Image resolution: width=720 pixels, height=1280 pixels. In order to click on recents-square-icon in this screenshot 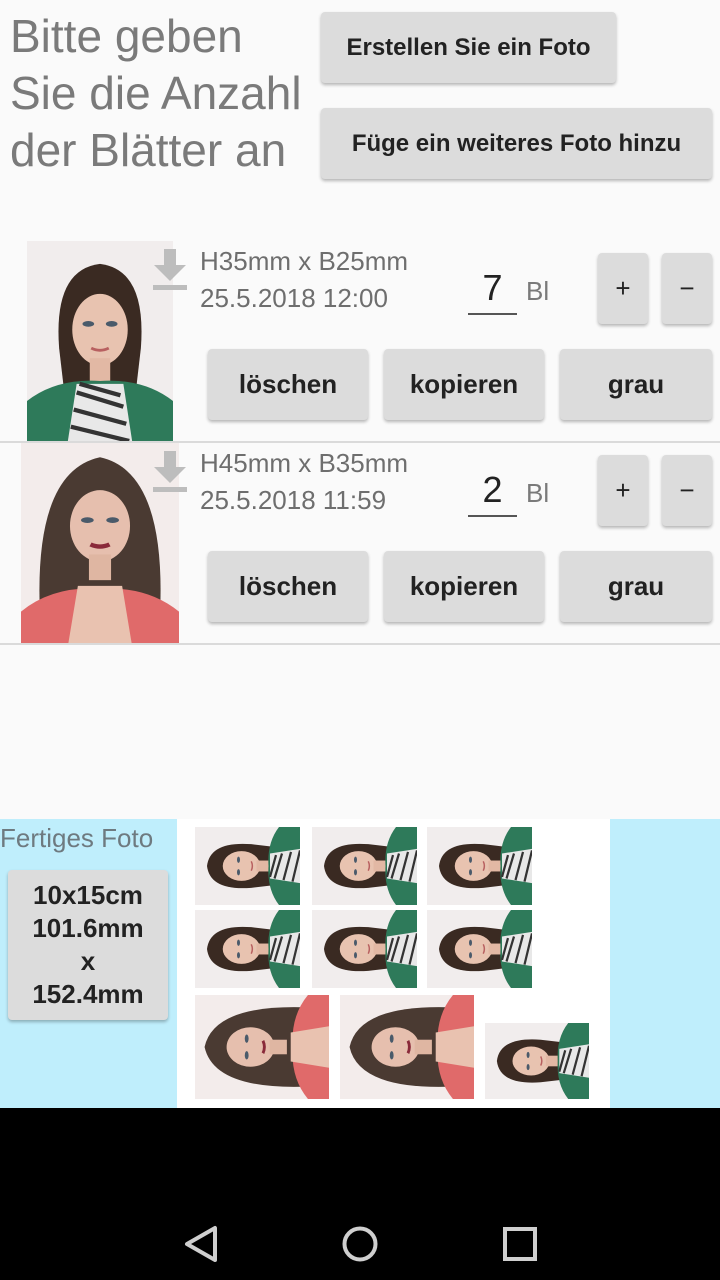, I will do `click(520, 1246)`.